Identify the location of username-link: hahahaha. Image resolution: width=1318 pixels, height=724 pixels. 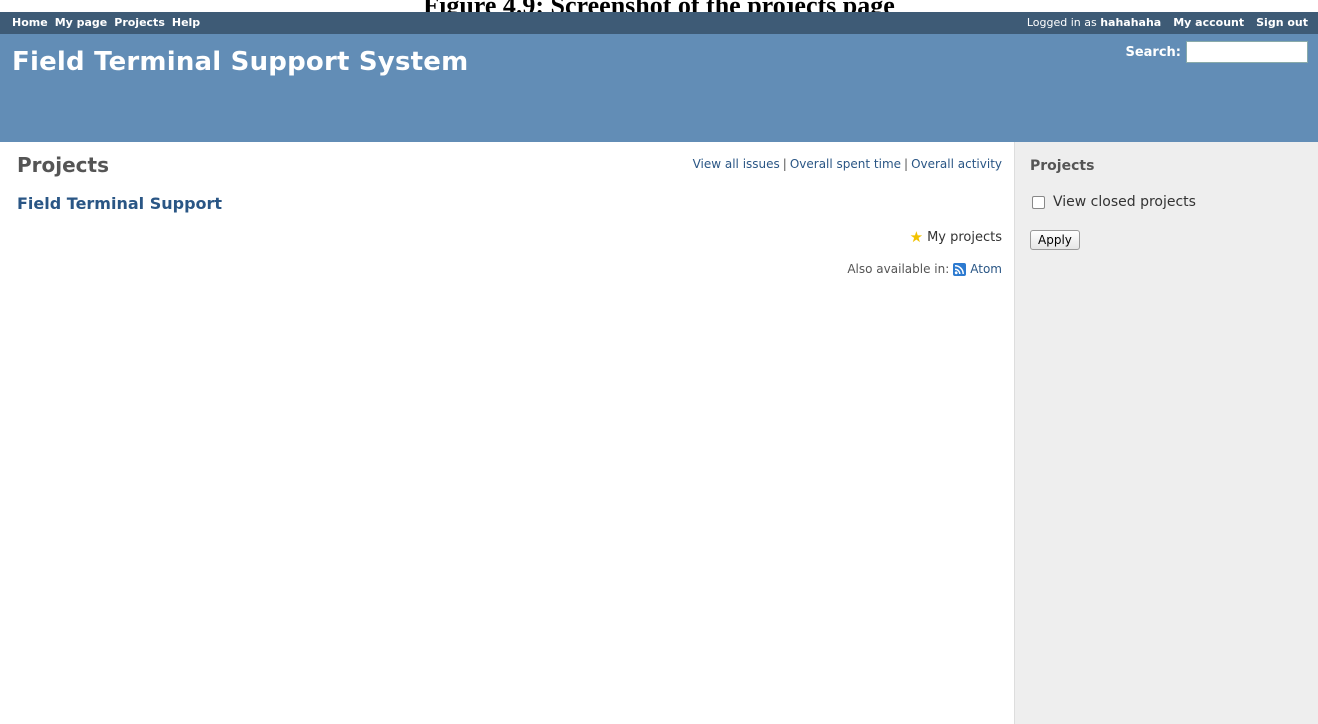
(1130, 22).